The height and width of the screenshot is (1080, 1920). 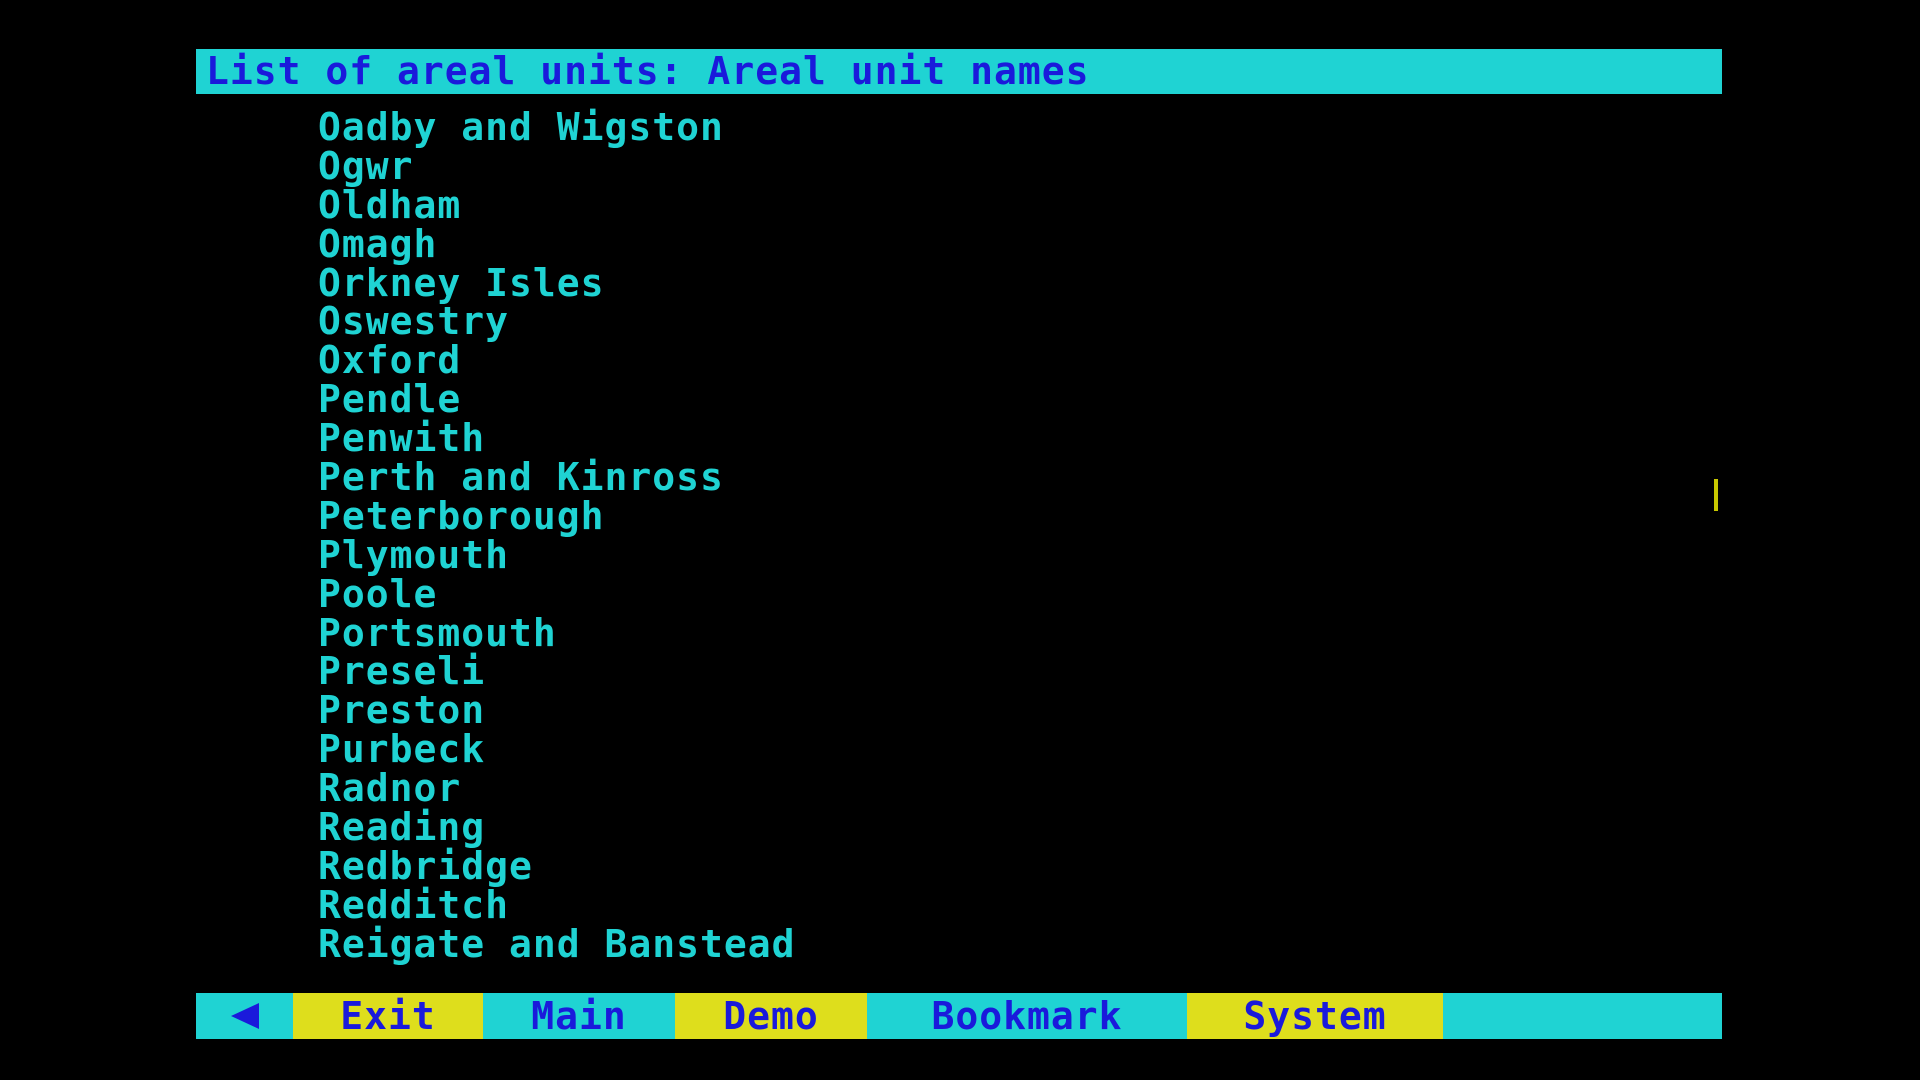 I want to click on areal-unit-item: Orkney Isles, so click(x=557, y=283).